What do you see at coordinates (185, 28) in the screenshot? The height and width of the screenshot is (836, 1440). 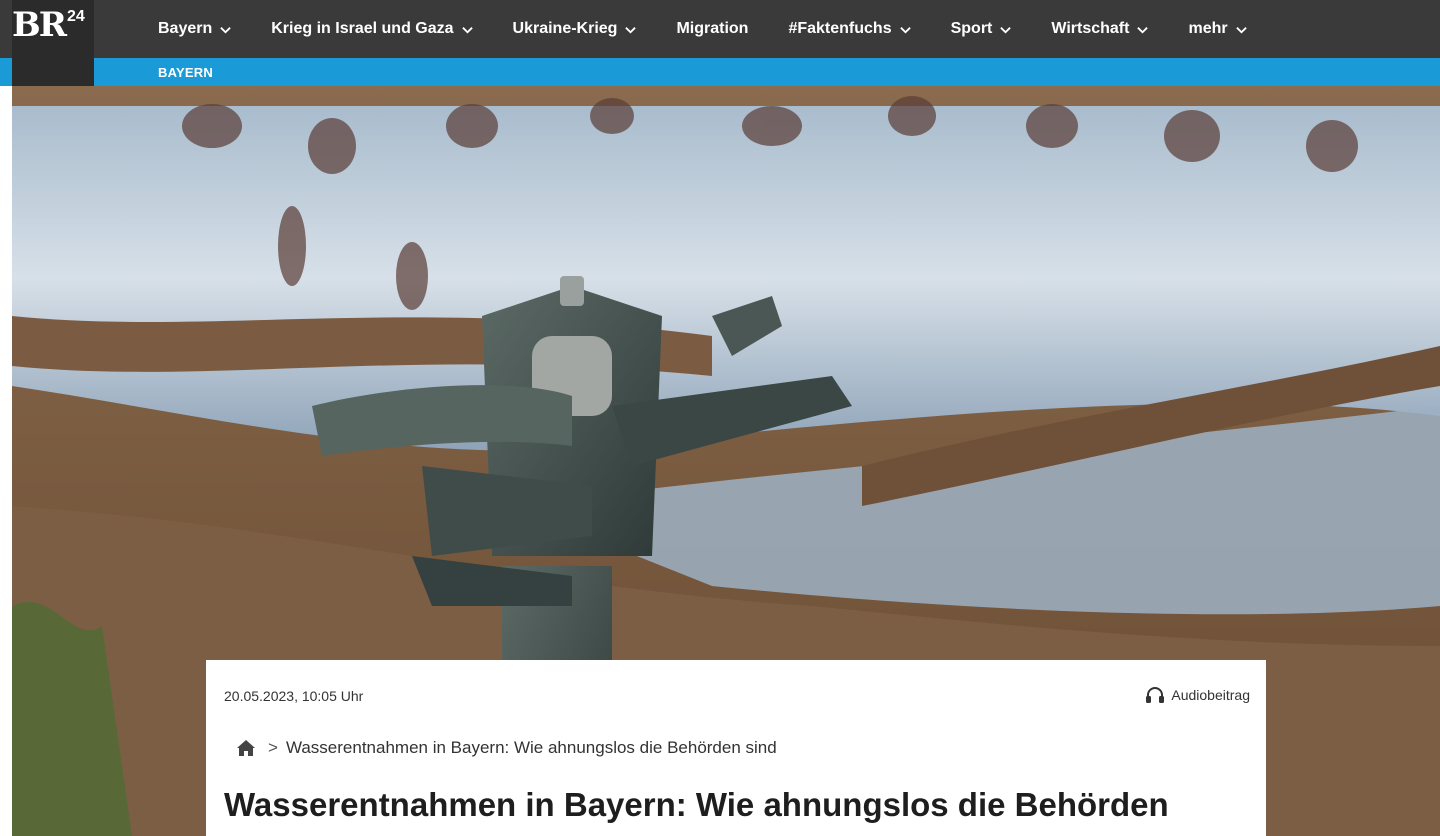 I see `nav-item-label: Bayern` at bounding box center [185, 28].